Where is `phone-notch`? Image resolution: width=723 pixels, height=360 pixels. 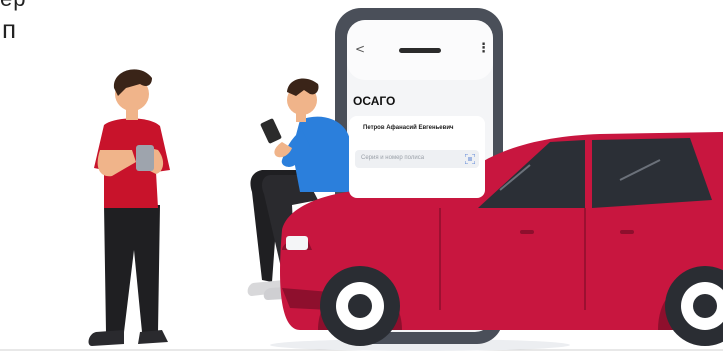
phone-notch is located at coordinates (420, 50).